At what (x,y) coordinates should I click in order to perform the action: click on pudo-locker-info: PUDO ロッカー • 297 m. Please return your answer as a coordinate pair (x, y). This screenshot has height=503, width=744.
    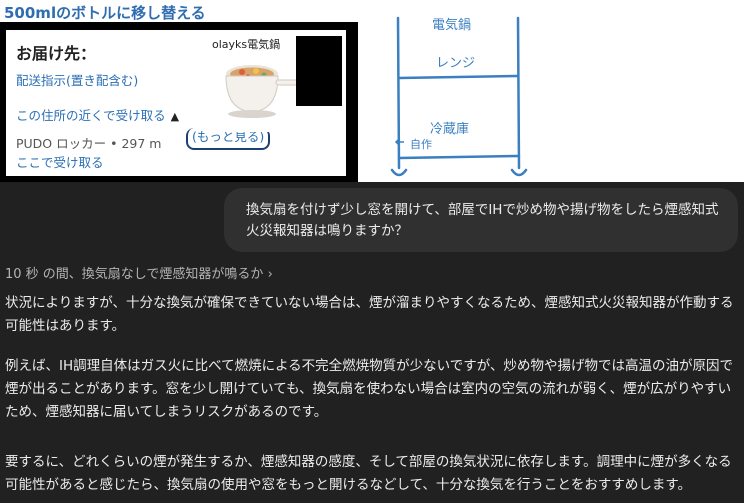
    Looking at the image, I should click on (89, 143).